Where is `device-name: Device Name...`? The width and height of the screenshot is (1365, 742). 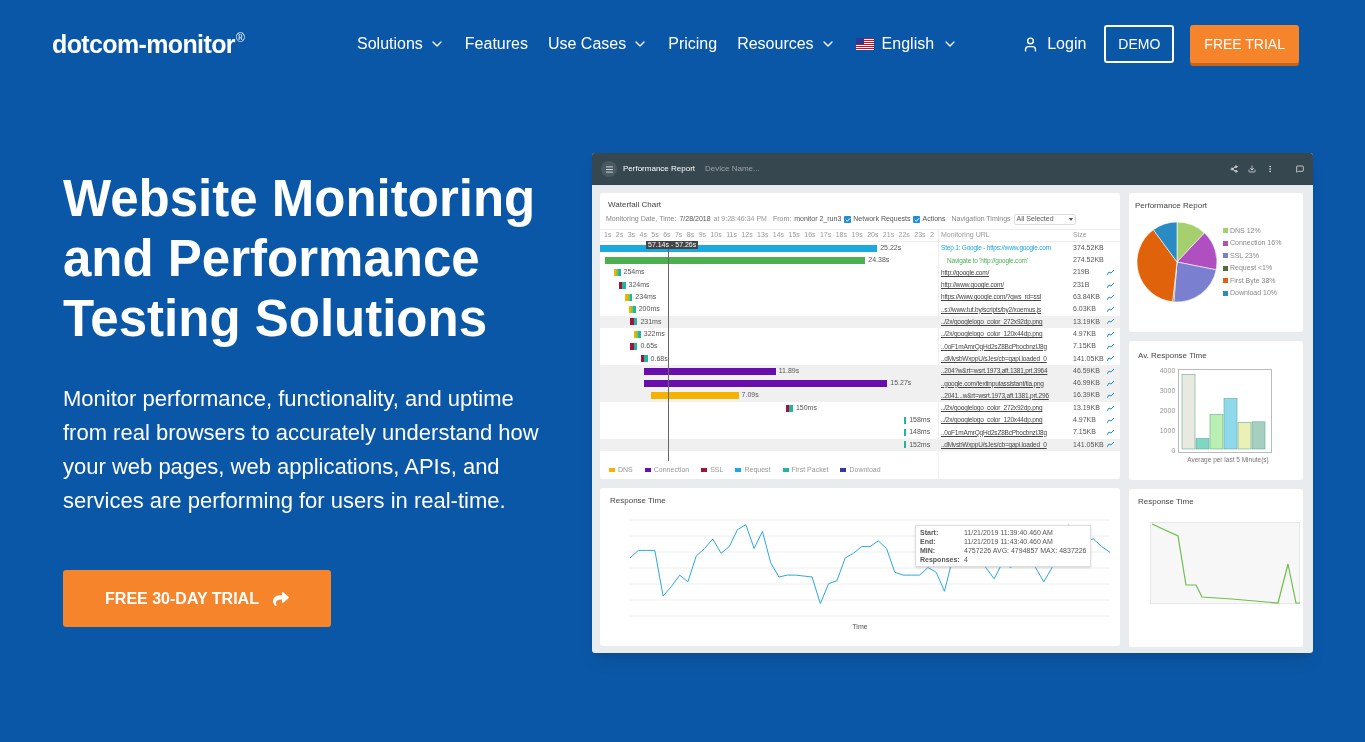
device-name: Device Name... is located at coordinates (732, 169).